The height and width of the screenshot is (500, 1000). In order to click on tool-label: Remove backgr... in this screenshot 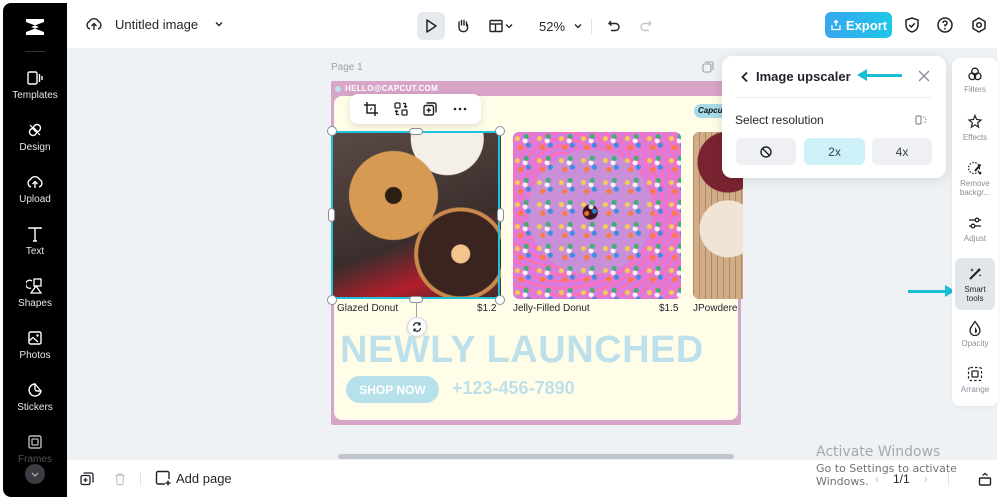, I will do `click(975, 188)`.